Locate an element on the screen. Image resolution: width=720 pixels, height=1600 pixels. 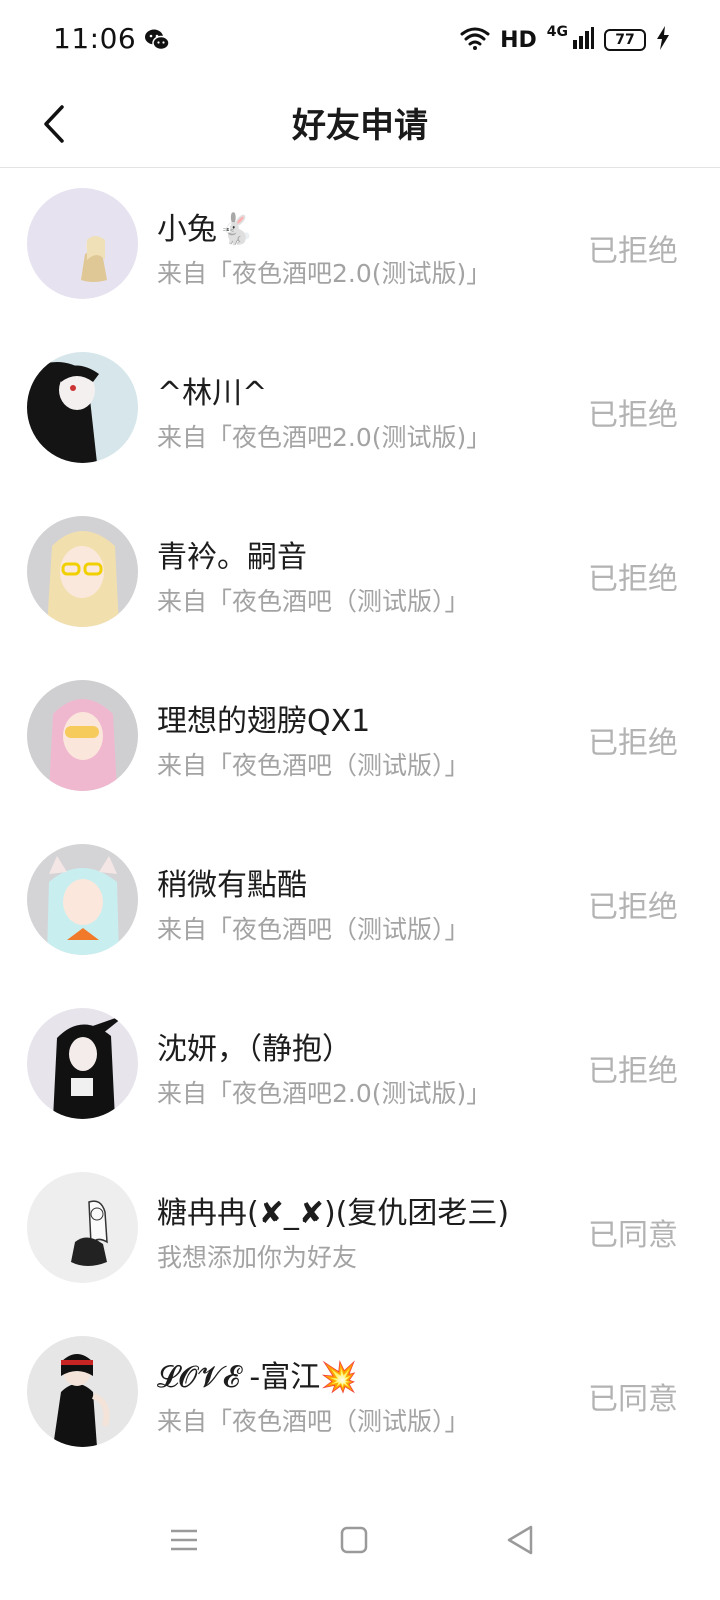
request-source: 我想添加你为好友 is located at coordinates (257, 1257).